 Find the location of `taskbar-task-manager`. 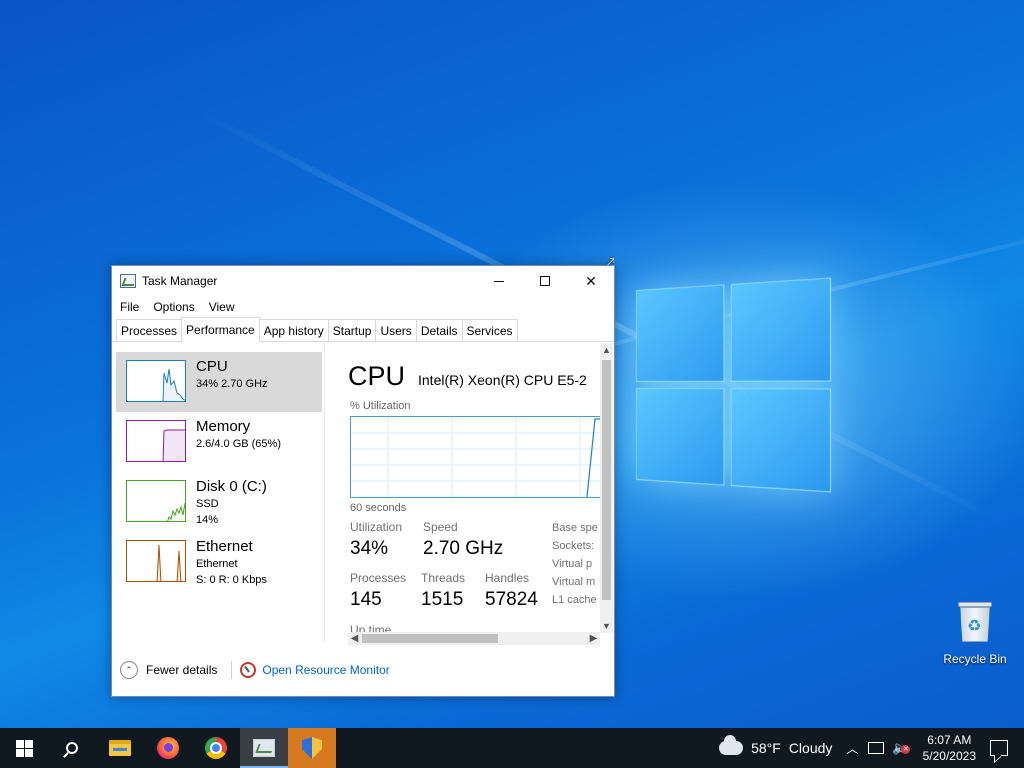

taskbar-task-manager is located at coordinates (264, 748).